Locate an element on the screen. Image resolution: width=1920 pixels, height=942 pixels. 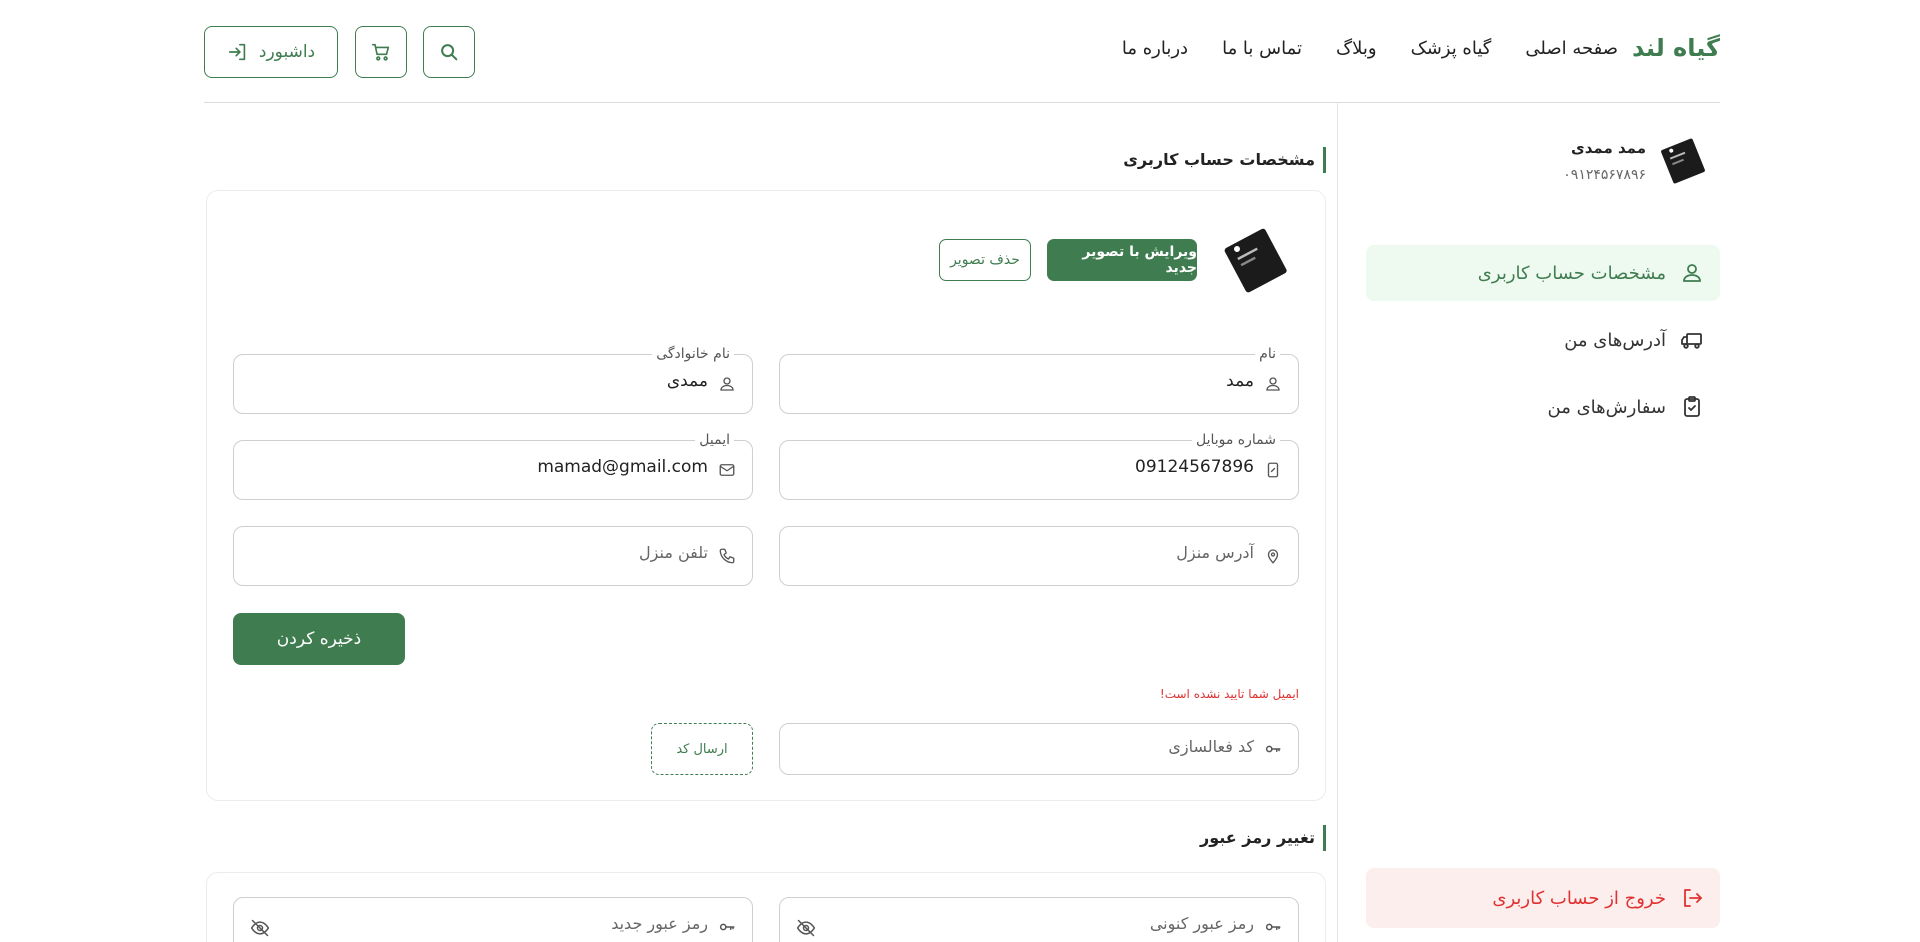
home-phone-field: تلفن منزل is located at coordinates (493, 556).